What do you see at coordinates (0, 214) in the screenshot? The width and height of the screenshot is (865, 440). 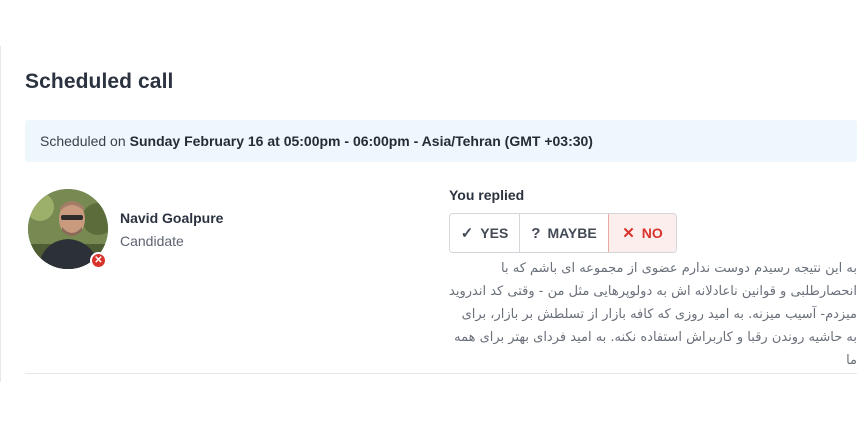 I see `panel-left-border` at bounding box center [0, 214].